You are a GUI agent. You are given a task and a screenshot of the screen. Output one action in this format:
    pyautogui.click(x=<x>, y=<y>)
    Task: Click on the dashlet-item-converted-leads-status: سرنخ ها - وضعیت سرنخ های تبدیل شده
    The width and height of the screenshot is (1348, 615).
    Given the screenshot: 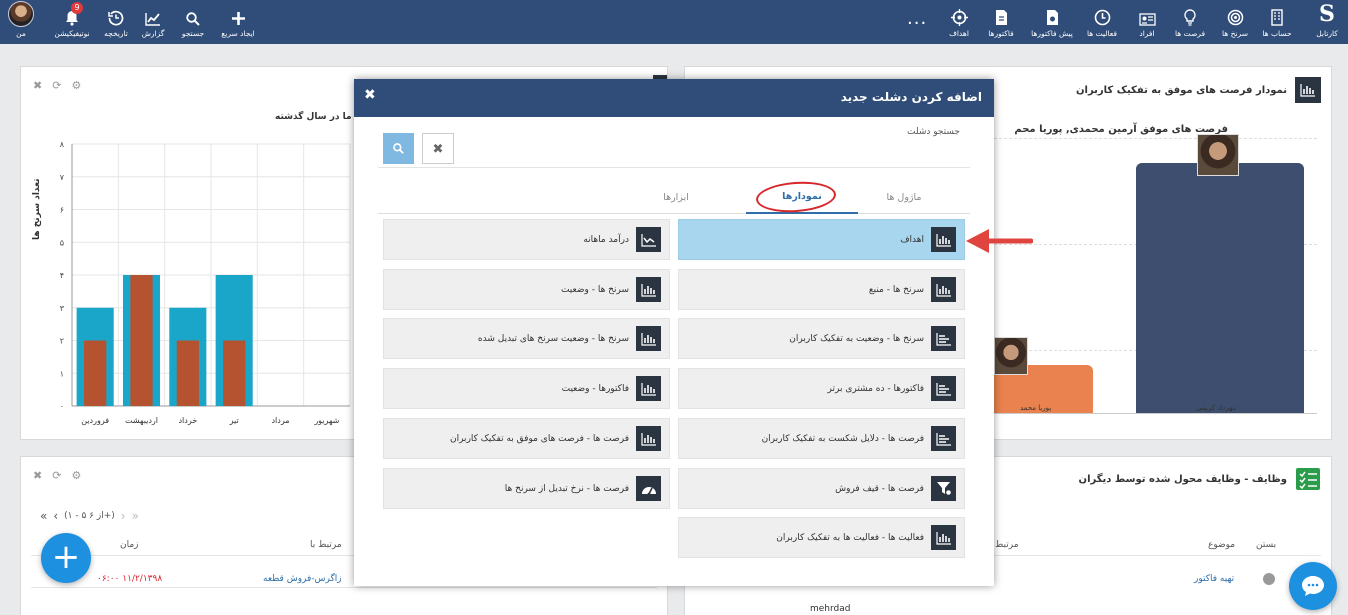 What is the action you would take?
    pyautogui.click(x=526, y=338)
    